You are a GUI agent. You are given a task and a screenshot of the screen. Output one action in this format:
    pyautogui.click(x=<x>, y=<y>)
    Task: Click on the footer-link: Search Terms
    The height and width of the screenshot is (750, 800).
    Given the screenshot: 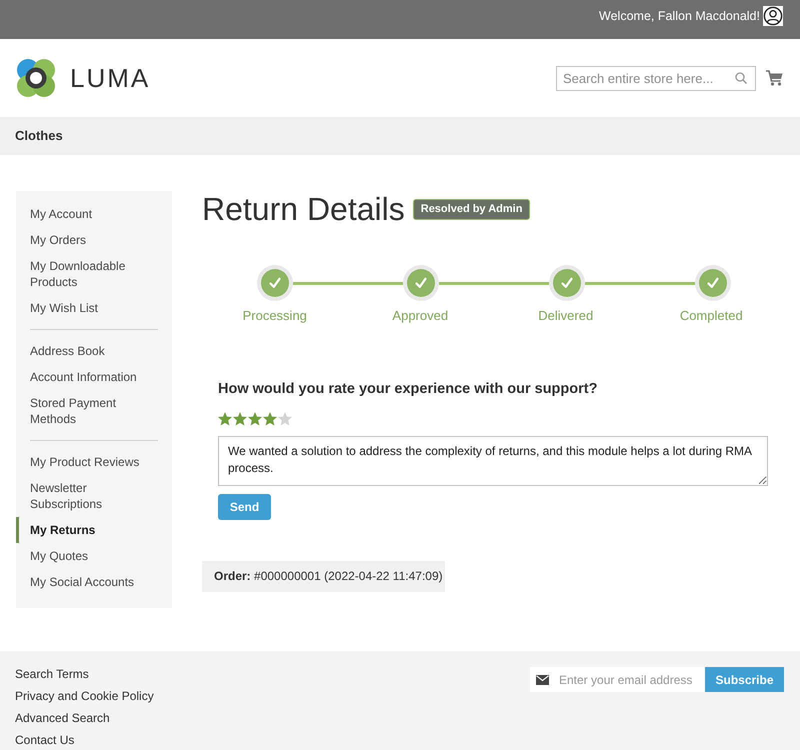 What is the action you would take?
    pyautogui.click(x=52, y=674)
    